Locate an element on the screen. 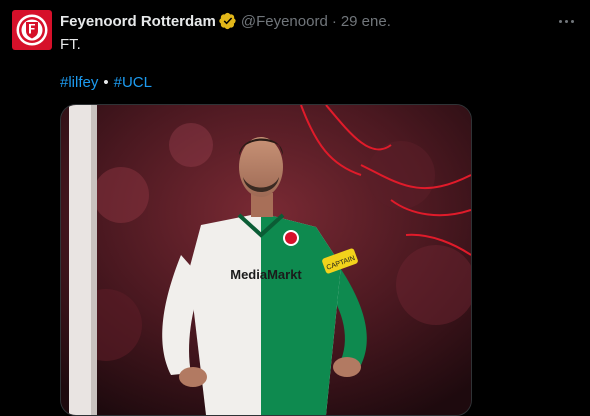  timestamp: 29 ene. is located at coordinates (366, 21).